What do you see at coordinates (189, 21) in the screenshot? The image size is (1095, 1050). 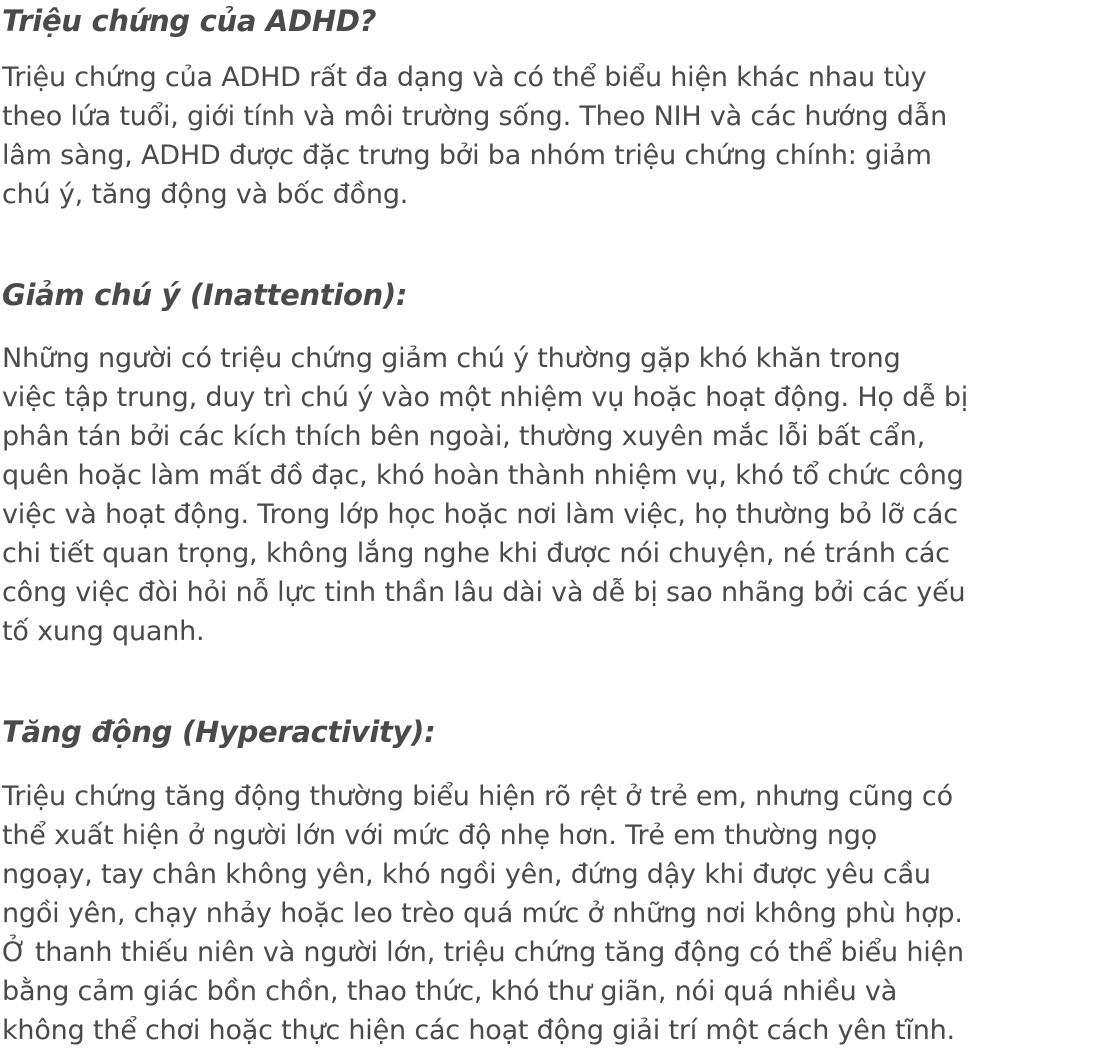 I see `section-heading: Triệu chứng của ADHD?` at bounding box center [189, 21].